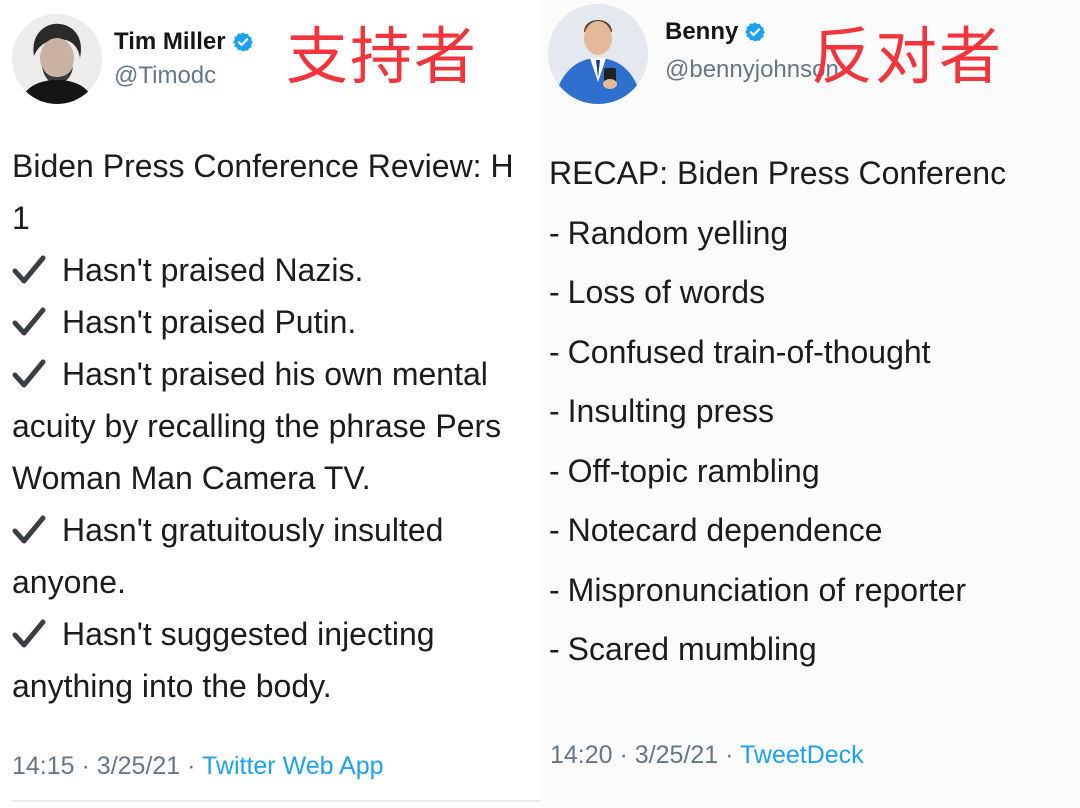 This screenshot has width=1080, height=808. What do you see at coordinates (257, 426) in the screenshot?
I see `tweet-text-line-content: acuity by recalling the phrase Pers` at bounding box center [257, 426].